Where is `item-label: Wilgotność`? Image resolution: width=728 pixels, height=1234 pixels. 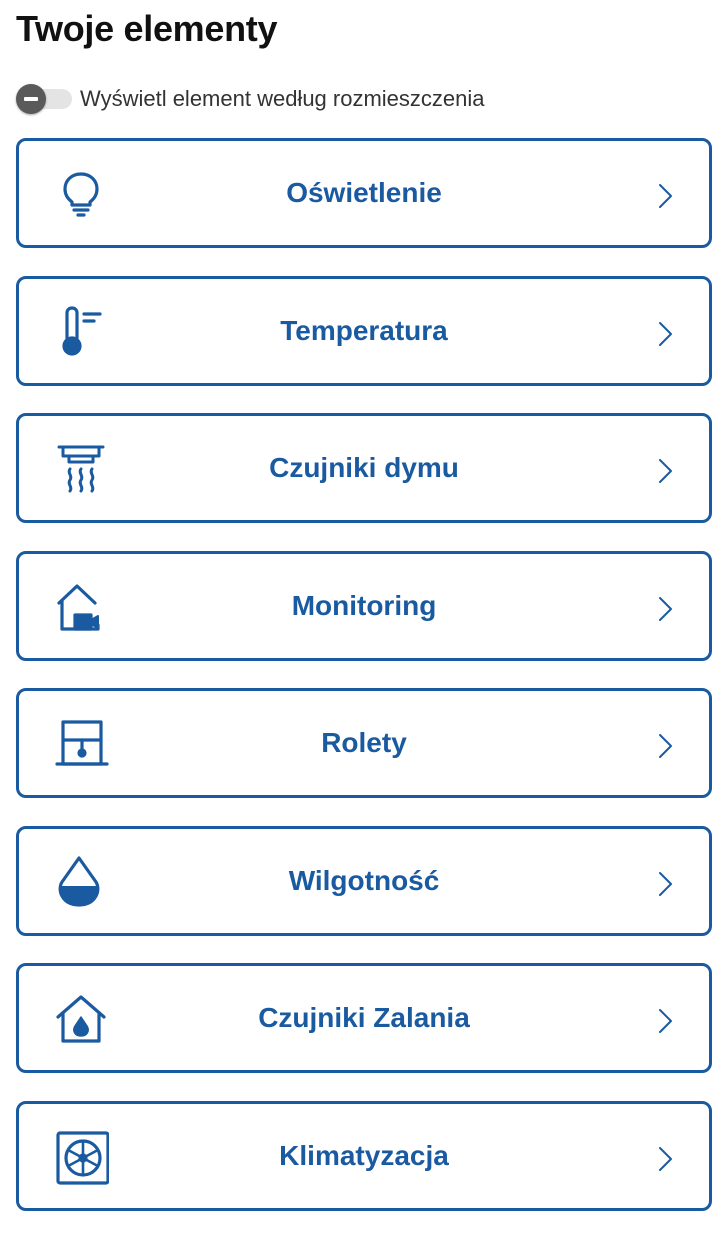 item-label: Wilgotność is located at coordinates (364, 880).